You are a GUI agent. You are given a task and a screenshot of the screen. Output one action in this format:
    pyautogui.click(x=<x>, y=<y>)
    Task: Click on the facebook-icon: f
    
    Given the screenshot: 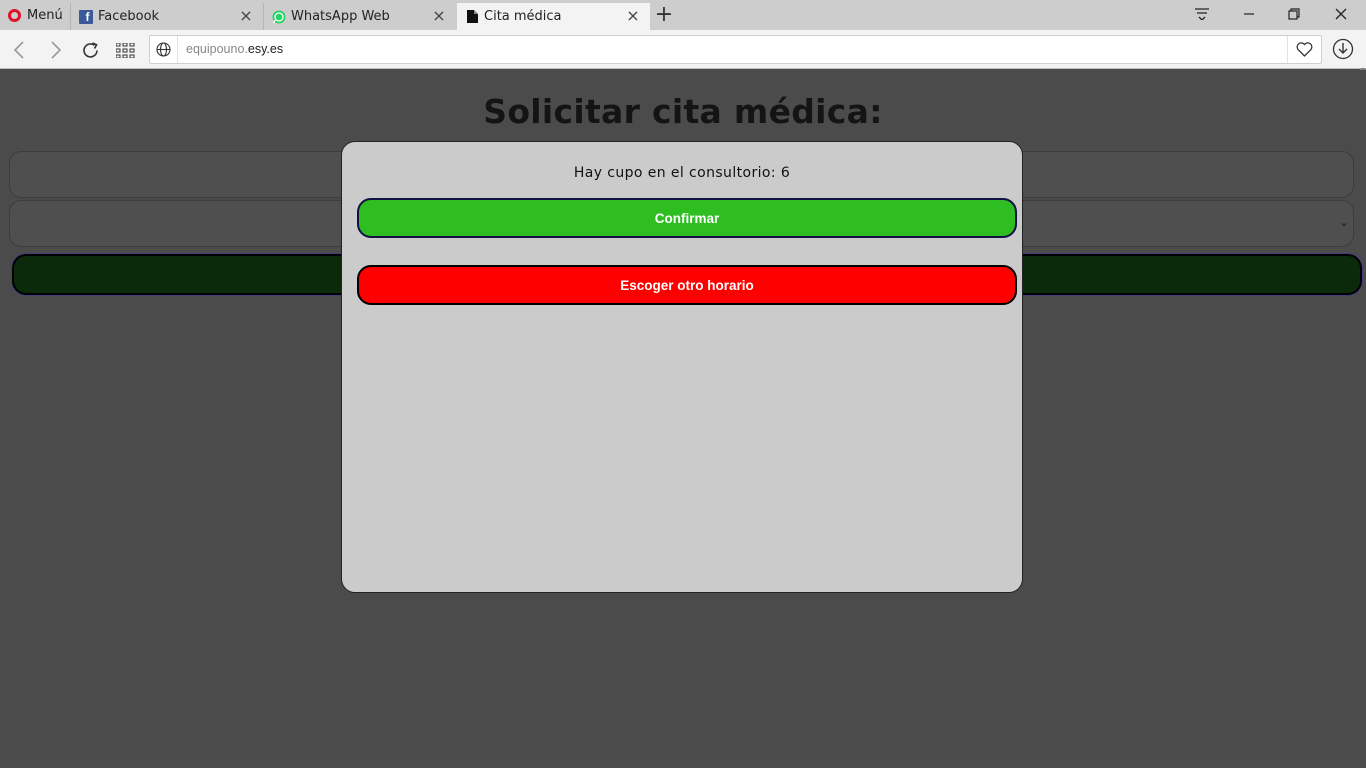 What is the action you would take?
    pyautogui.click(x=86, y=16)
    